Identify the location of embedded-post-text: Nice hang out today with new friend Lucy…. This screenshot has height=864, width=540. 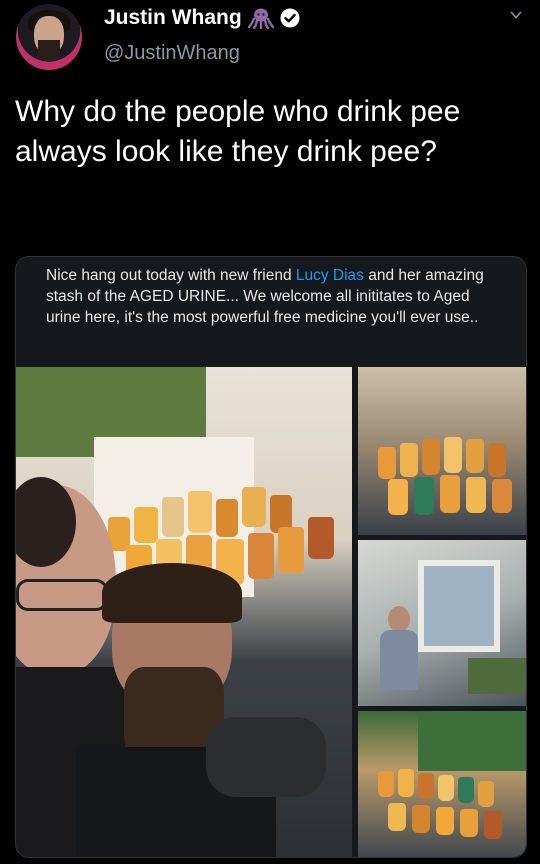
(276, 296).